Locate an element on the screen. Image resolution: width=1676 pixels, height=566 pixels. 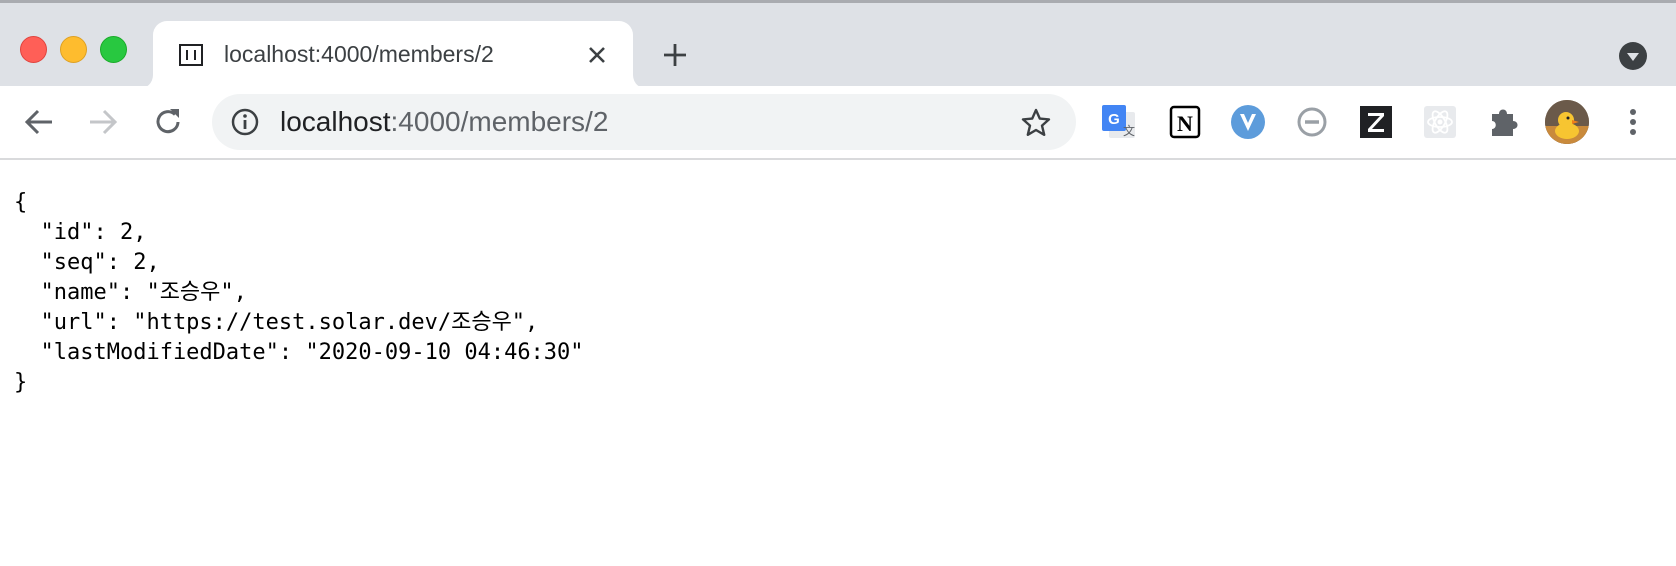
json-line-id: "id": 2, is located at coordinates (80, 232).